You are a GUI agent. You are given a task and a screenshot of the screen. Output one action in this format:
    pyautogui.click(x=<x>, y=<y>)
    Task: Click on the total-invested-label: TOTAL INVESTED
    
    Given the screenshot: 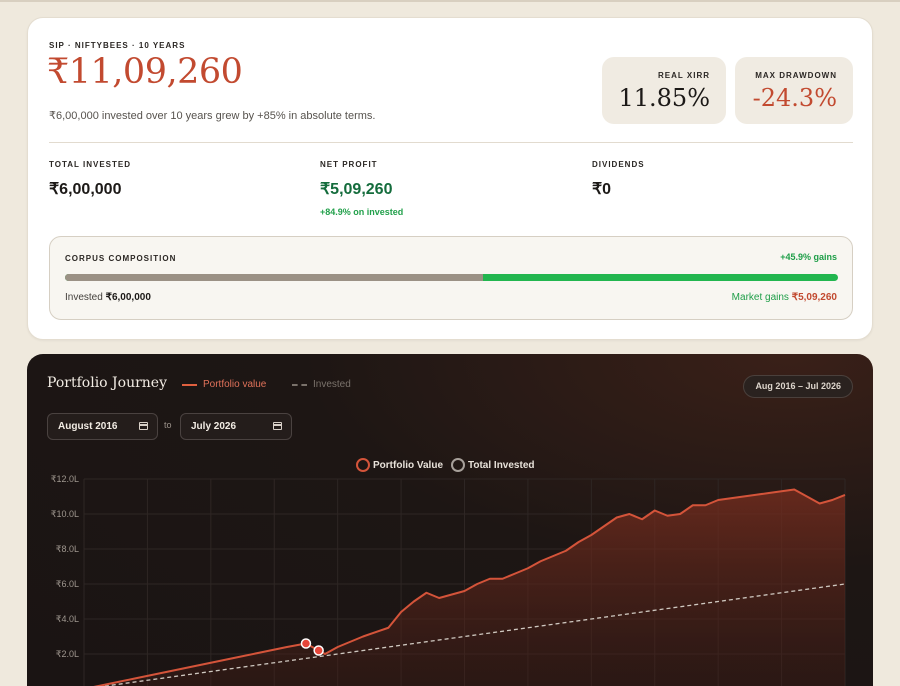 What is the action you would take?
    pyautogui.click(x=90, y=164)
    